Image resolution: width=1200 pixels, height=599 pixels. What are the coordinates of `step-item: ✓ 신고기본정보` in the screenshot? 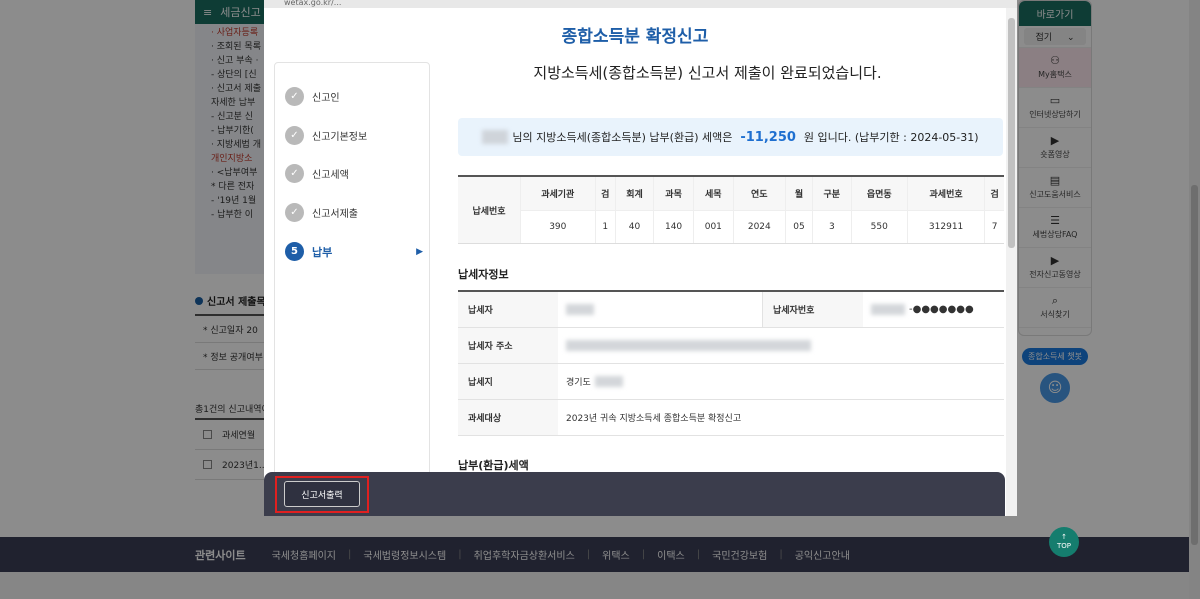 It's located at (350, 135).